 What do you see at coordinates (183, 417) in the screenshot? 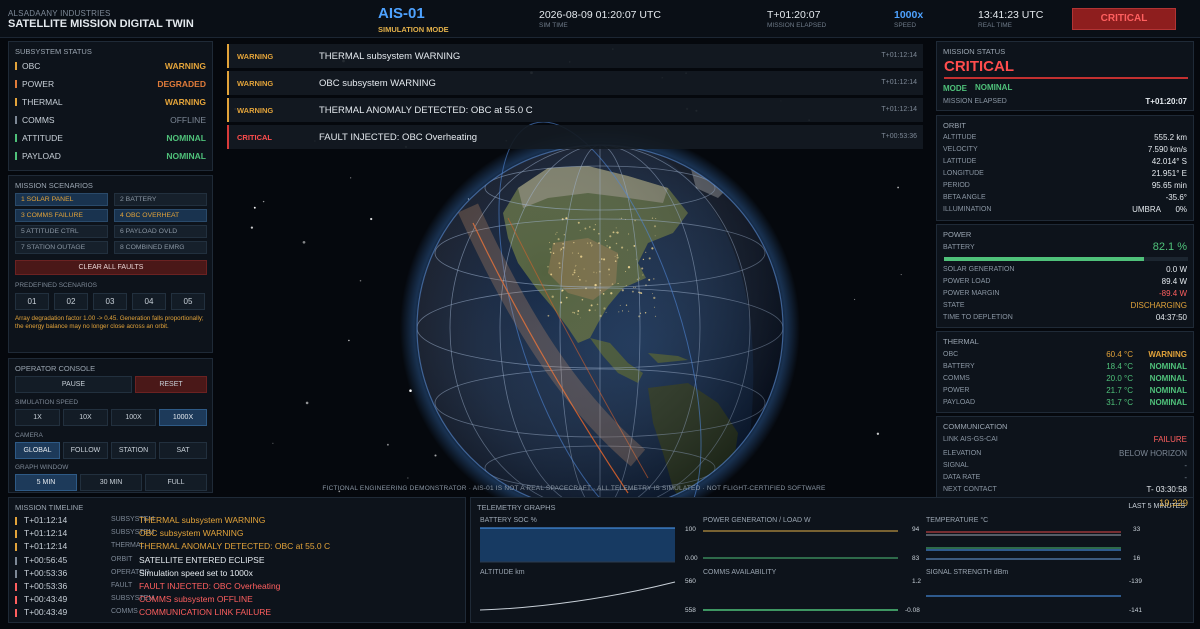
I see `speed-1000x-button: 1000X` at bounding box center [183, 417].